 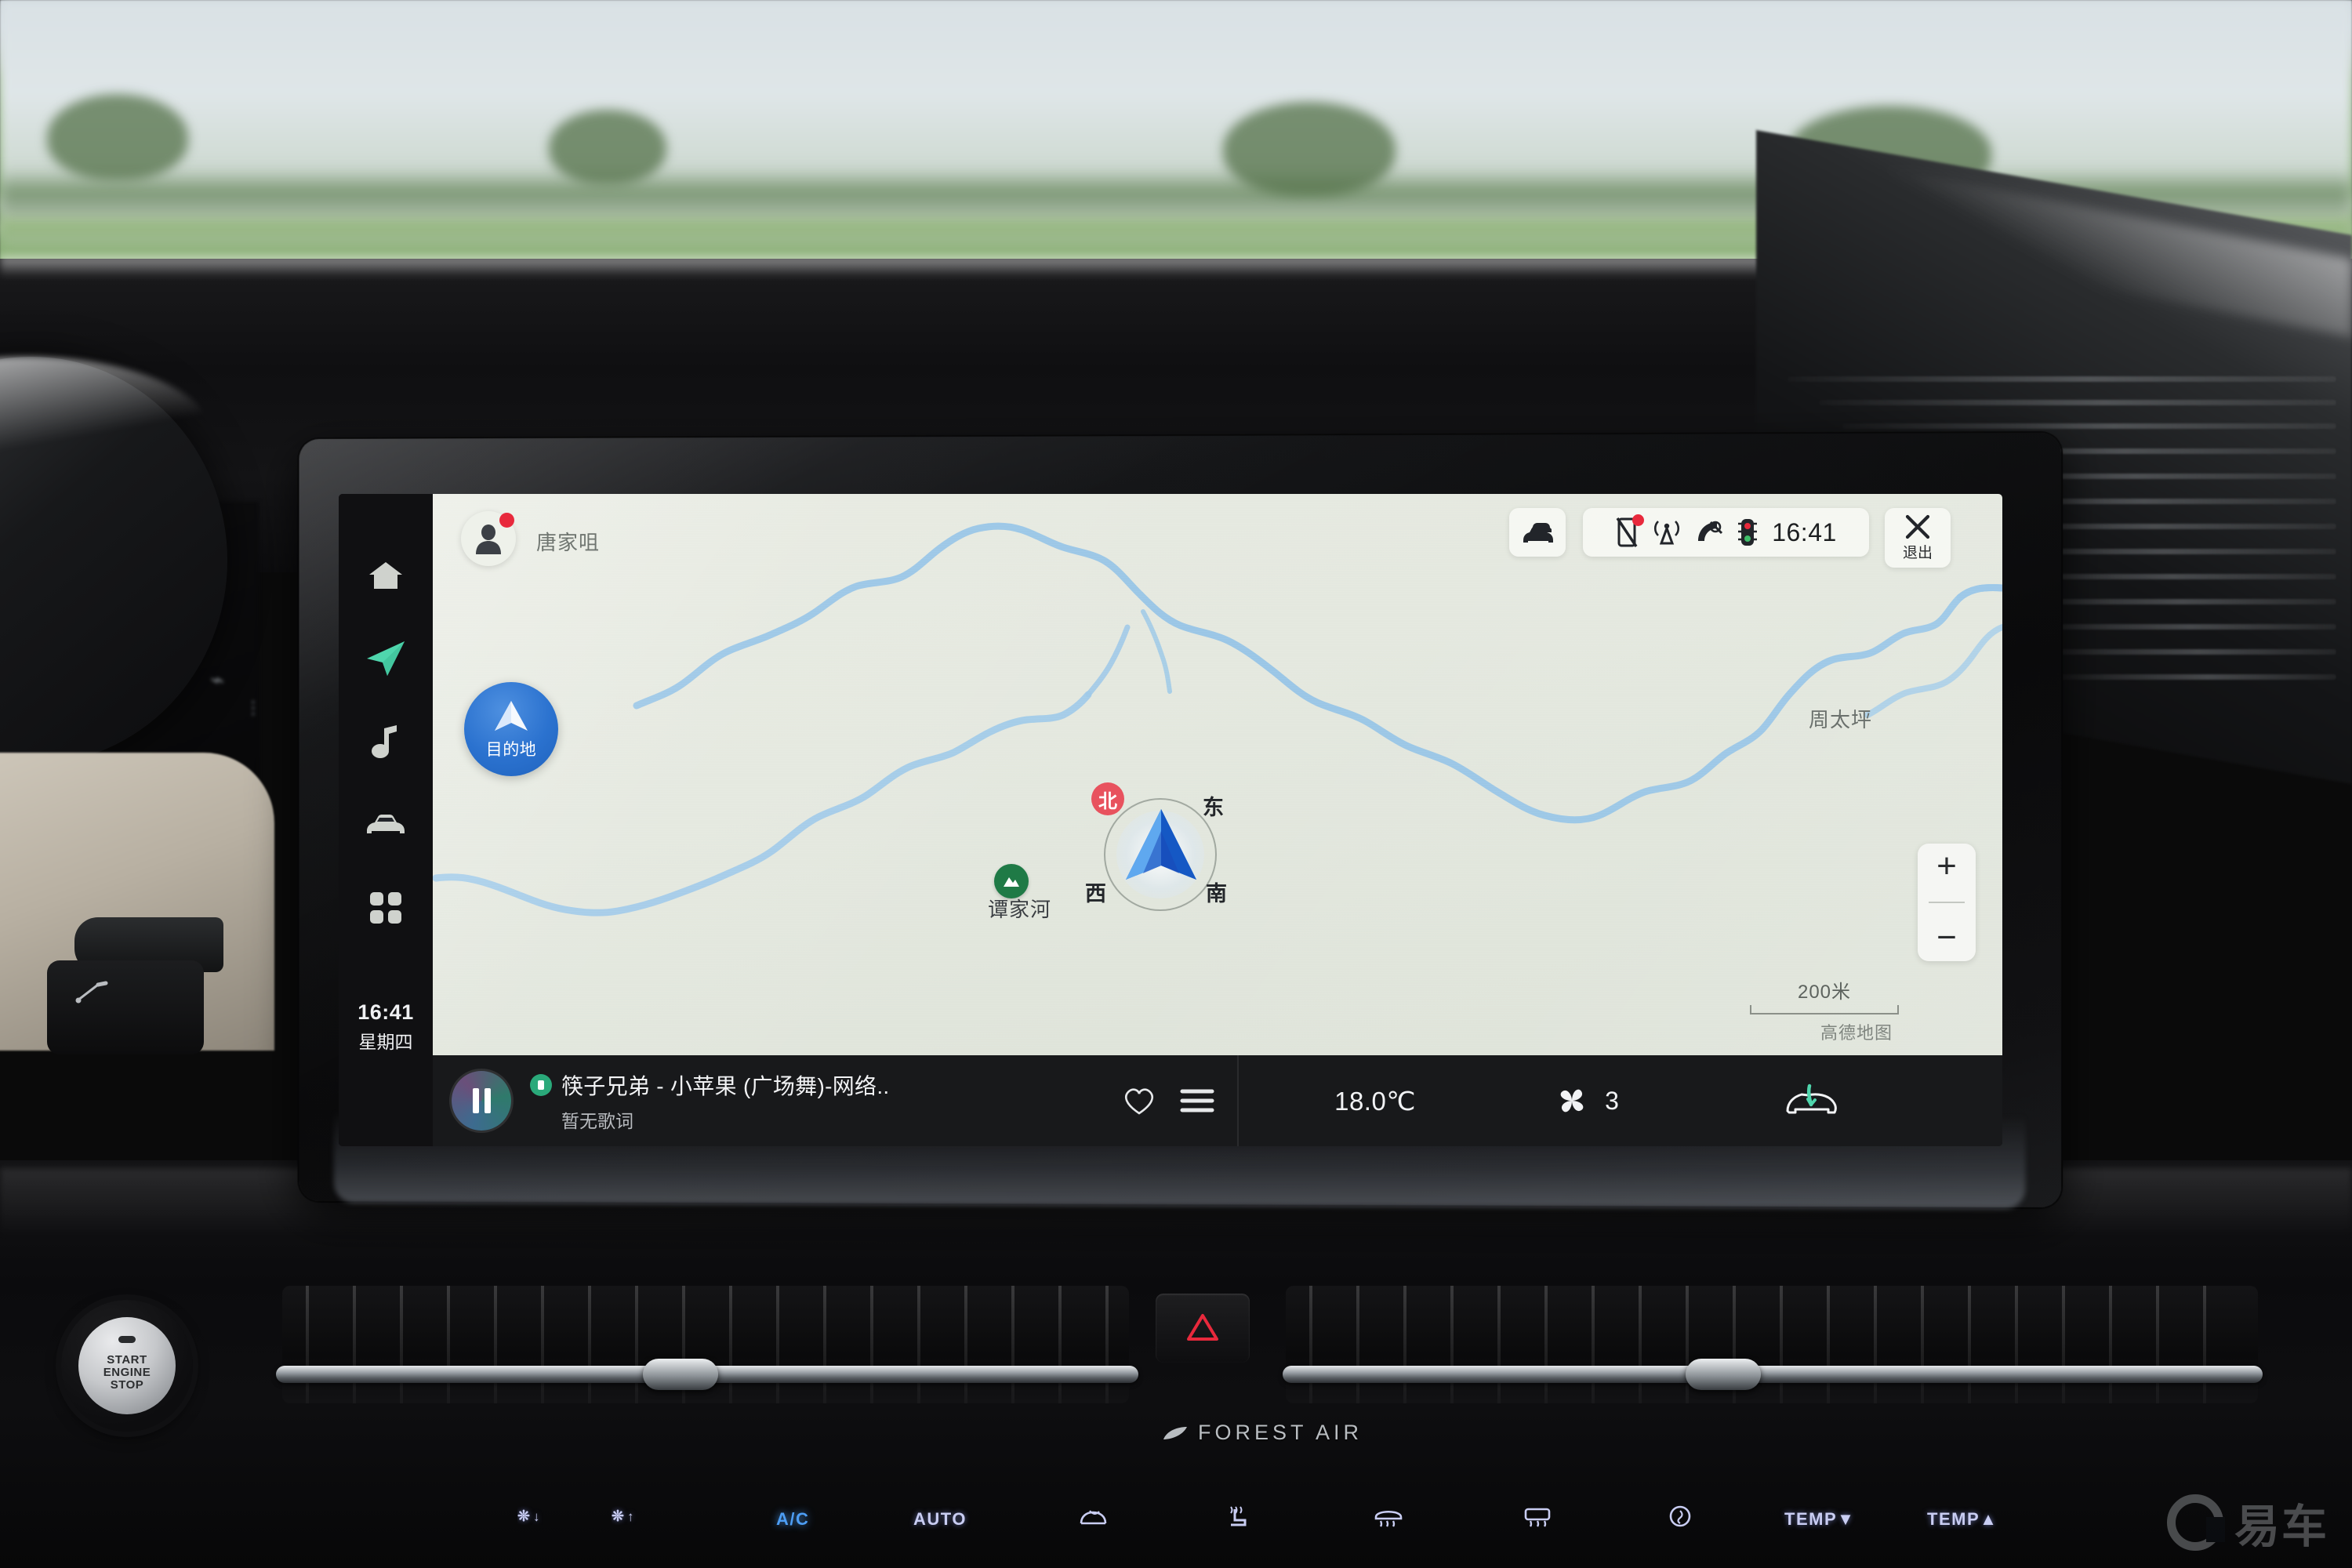 What do you see at coordinates (127, 1339) in the screenshot?
I see `start-button-nub` at bounding box center [127, 1339].